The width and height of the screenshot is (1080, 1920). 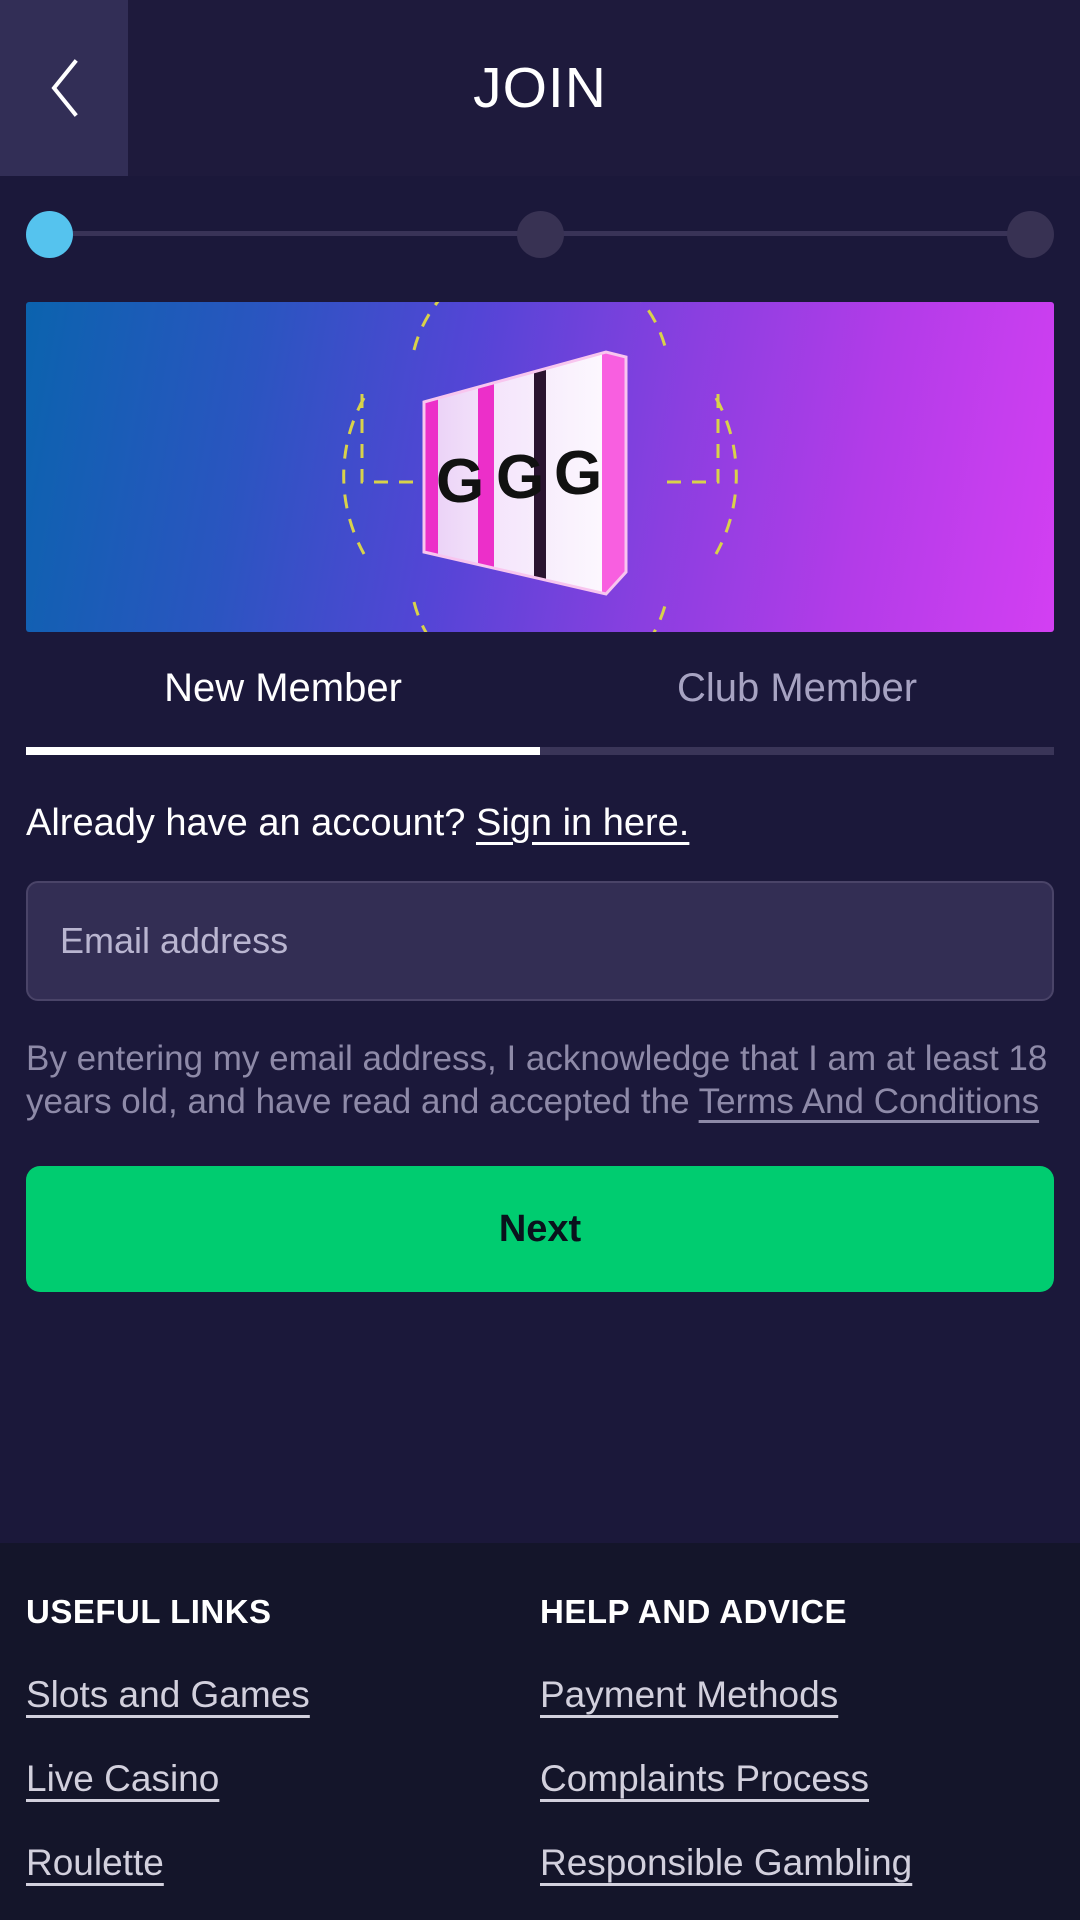 I want to click on tab-club-member: Club Member, so click(x=797, y=706).